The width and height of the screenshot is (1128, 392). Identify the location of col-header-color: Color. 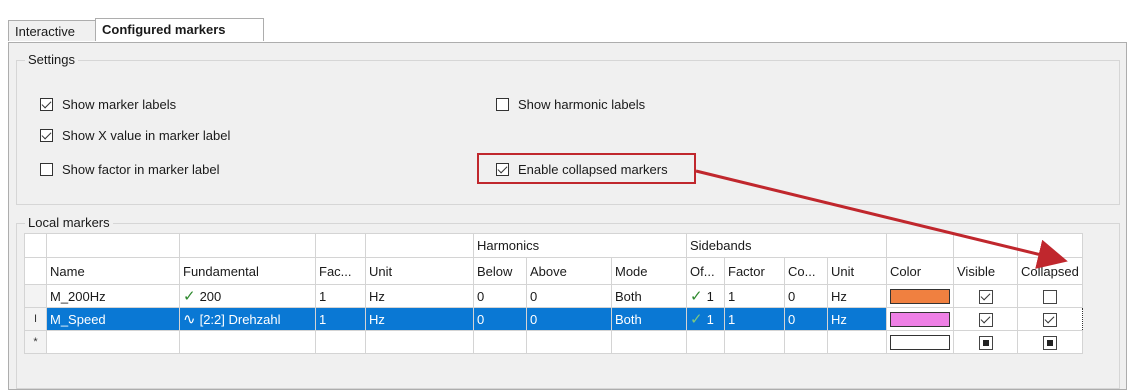
(920, 271).